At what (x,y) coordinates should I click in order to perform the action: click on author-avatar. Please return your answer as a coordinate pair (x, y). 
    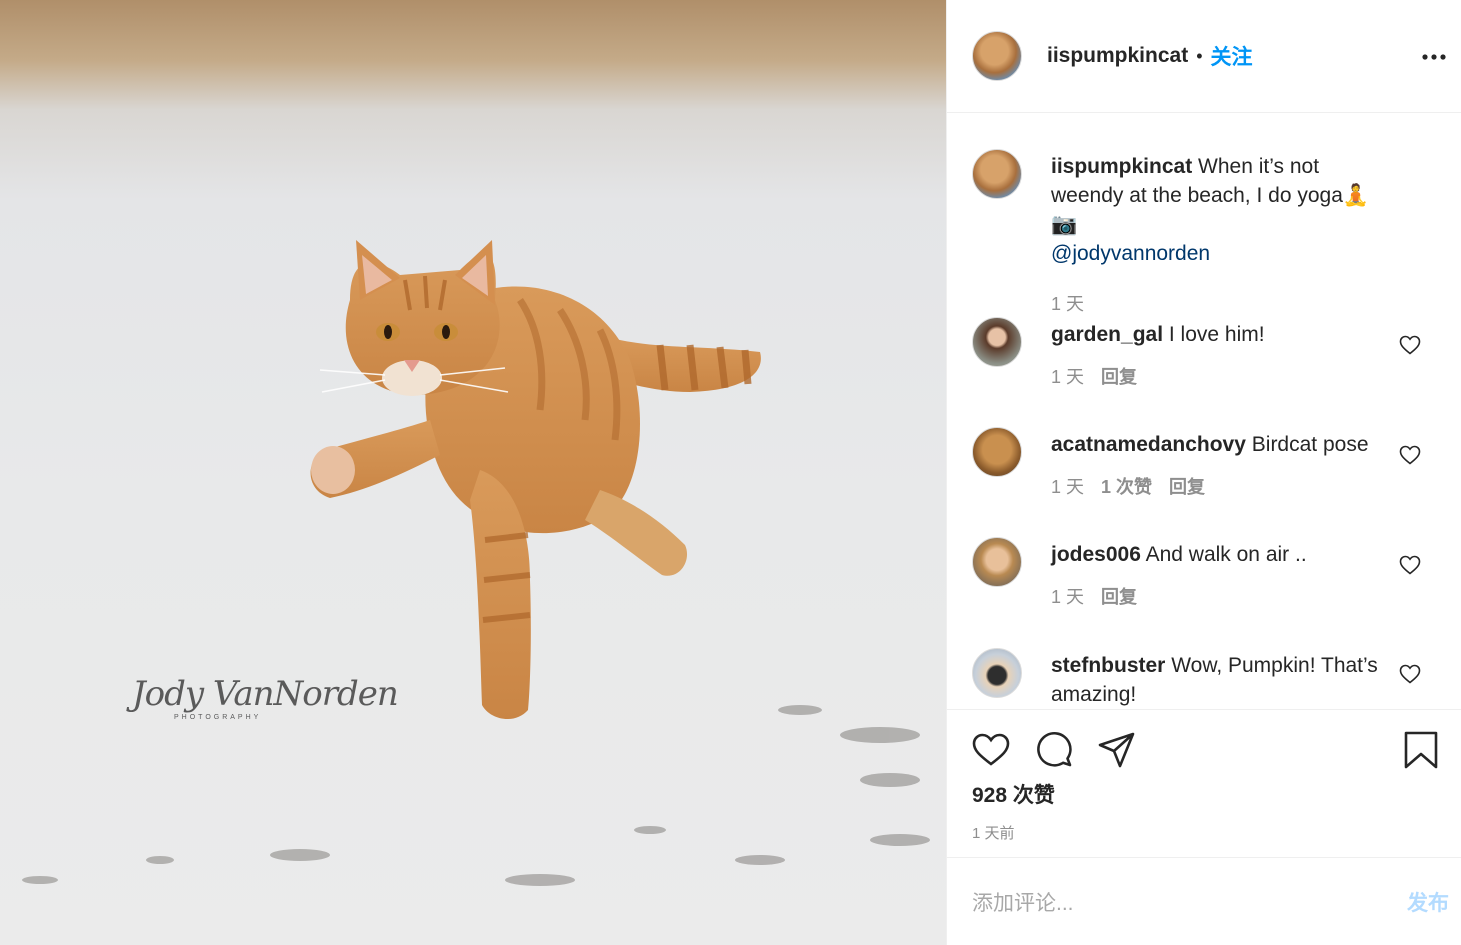
    Looking at the image, I should click on (997, 56).